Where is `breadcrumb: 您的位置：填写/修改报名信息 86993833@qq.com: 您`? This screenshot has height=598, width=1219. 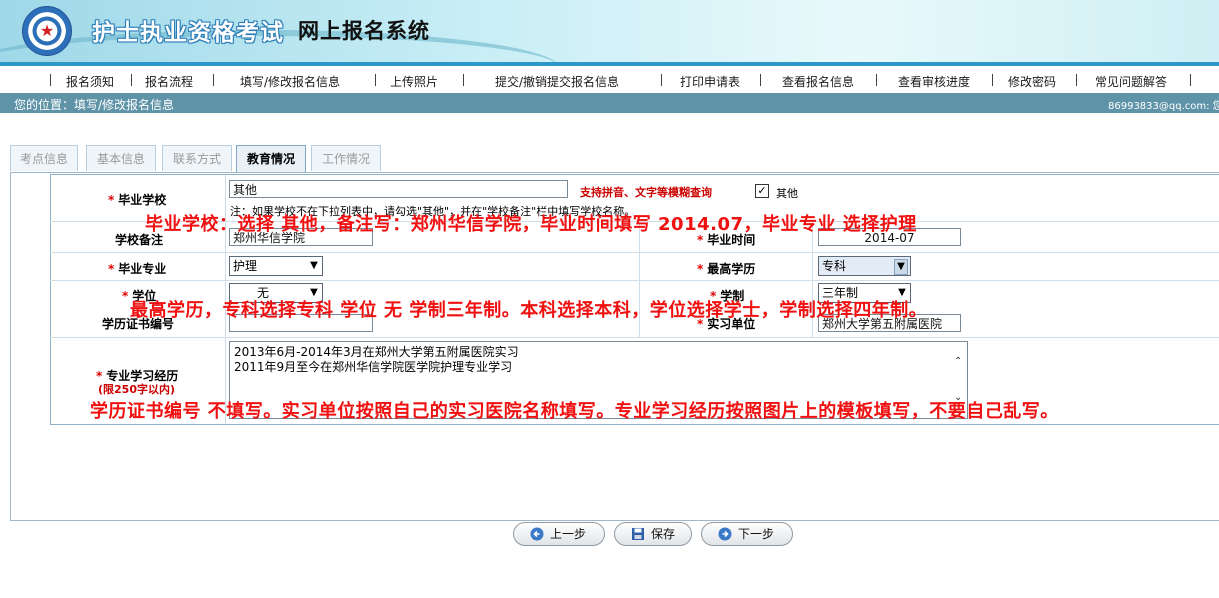 breadcrumb: 您的位置：填写/修改报名信息 86993833@qq.com: 您 is located at coordinates (609, 103).